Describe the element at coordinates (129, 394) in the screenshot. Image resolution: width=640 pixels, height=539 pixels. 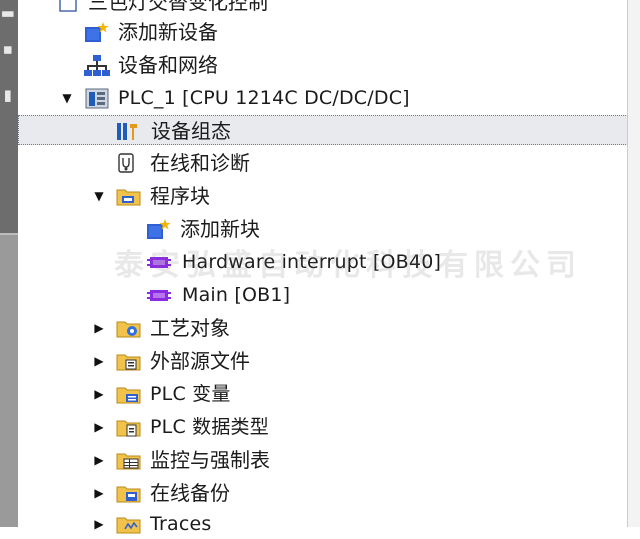
I see `plc-tags-folder-icon` at that location.